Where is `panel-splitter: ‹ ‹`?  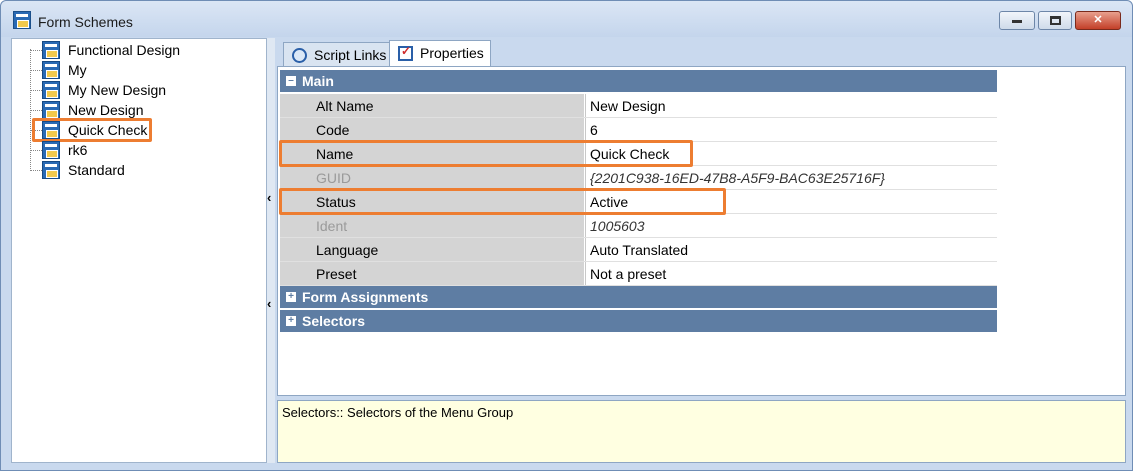
panel-splitter: ‹ ‹ is located at coordinates (271, 250).